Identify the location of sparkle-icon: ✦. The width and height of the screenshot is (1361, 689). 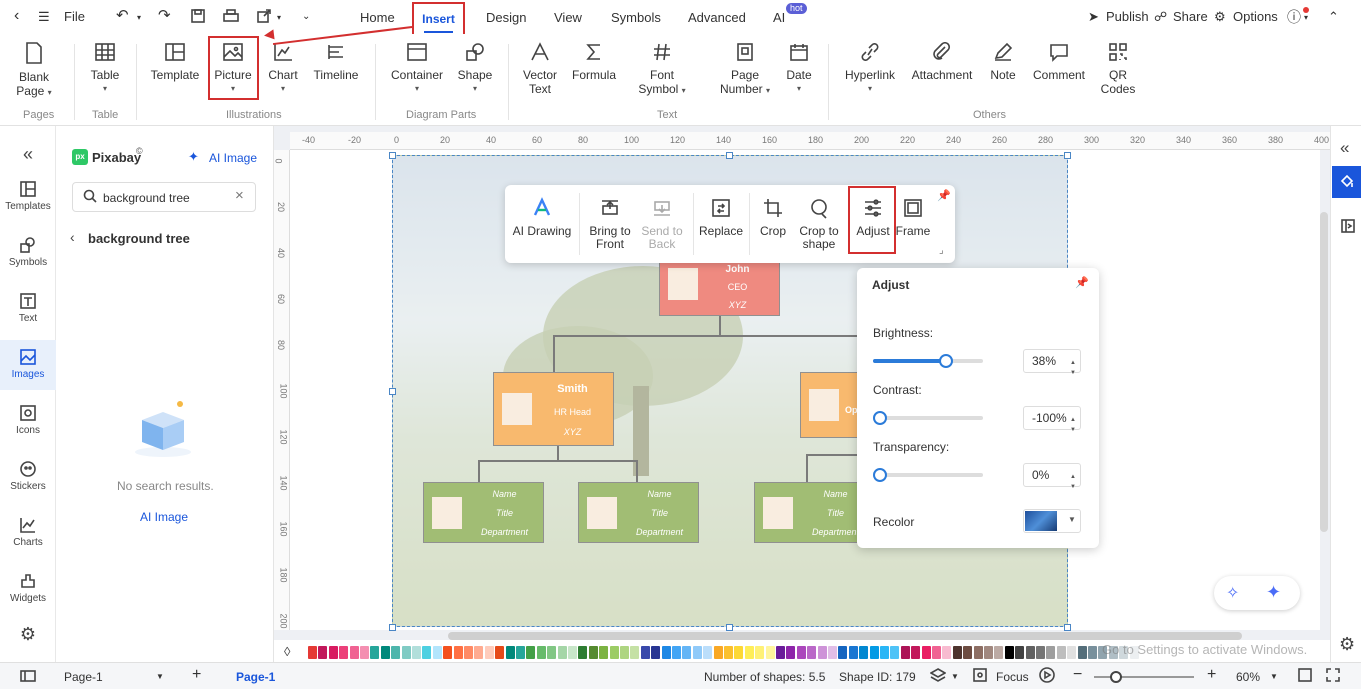
(1273, 592).